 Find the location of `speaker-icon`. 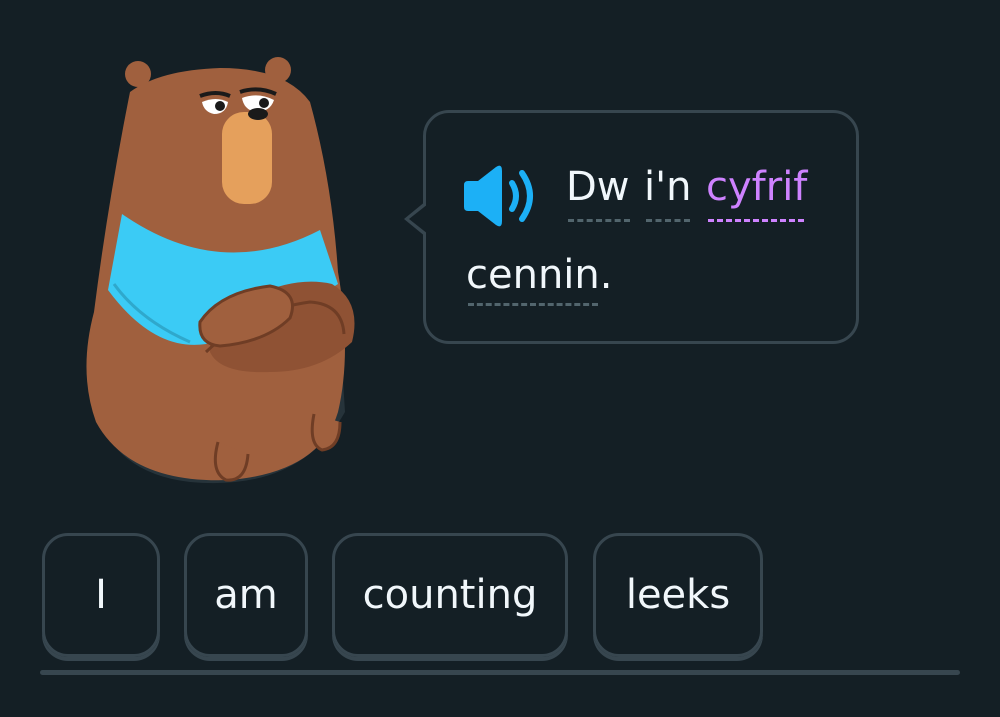

speaker-icon is located at coordinates (505, 196).